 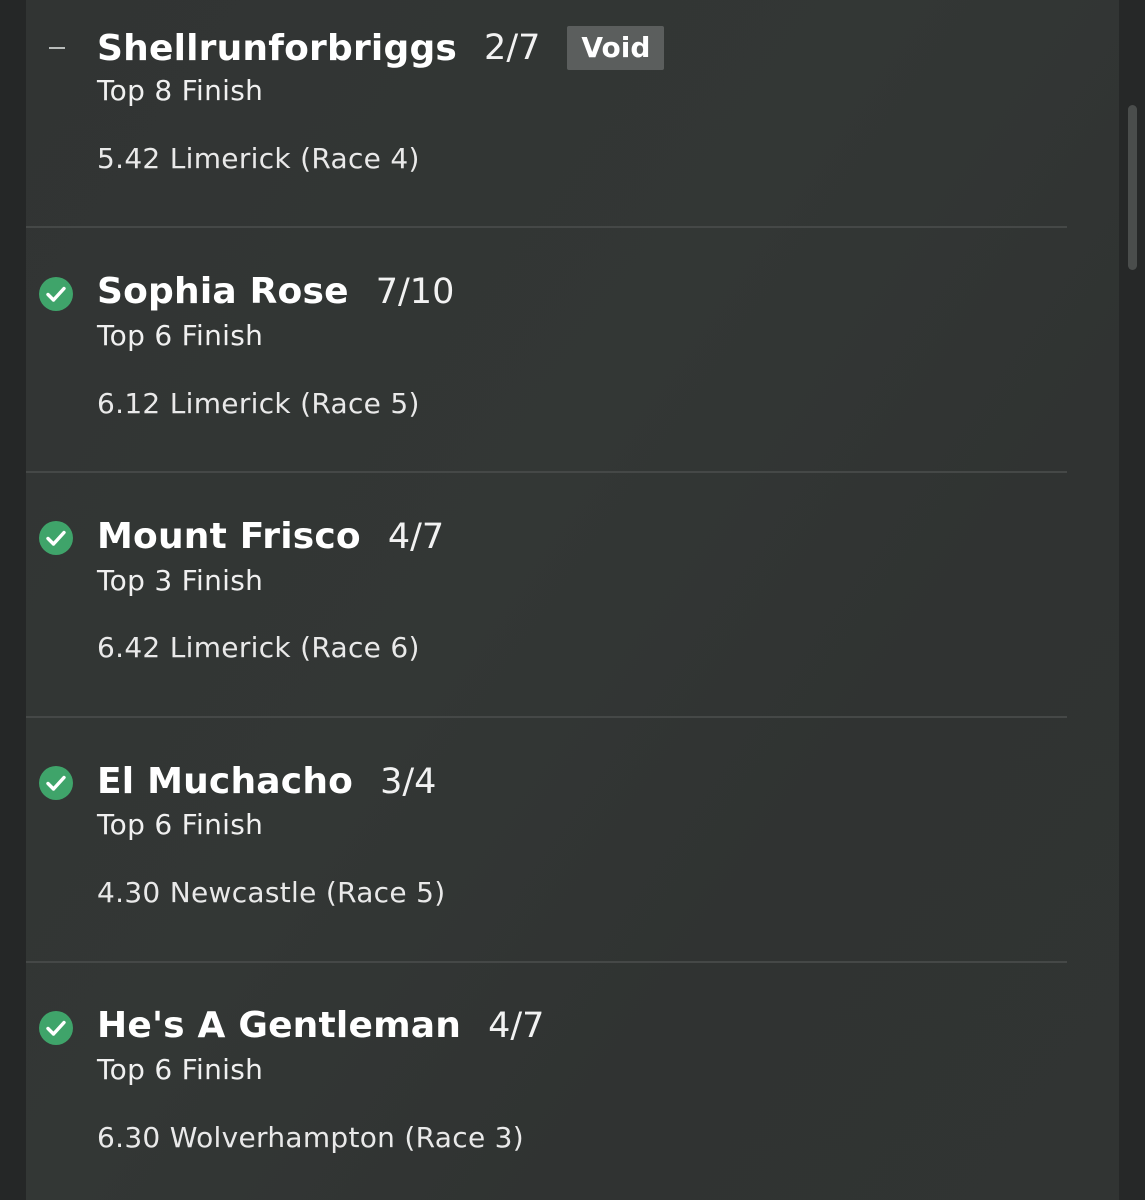 I want to click on runner-name: Shellrunforbriggs, so click(x=277, y=48).